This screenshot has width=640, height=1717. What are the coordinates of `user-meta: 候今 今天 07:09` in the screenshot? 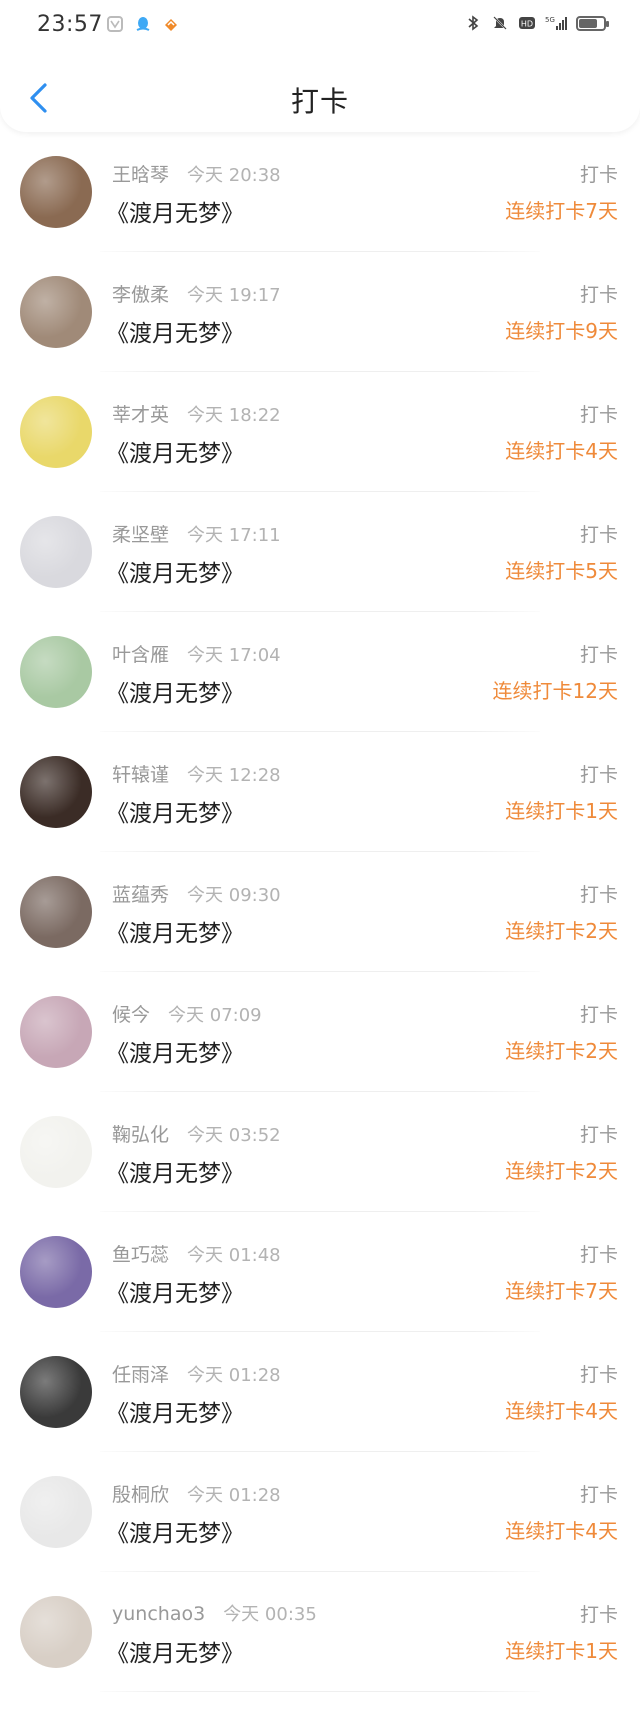 It's located at (187, 1013).